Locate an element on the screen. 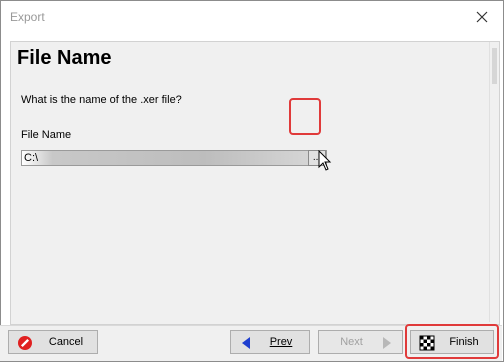 This screenshot has width=504, height=362. cancel-label: Cancel is located at coordinates (66, 342).